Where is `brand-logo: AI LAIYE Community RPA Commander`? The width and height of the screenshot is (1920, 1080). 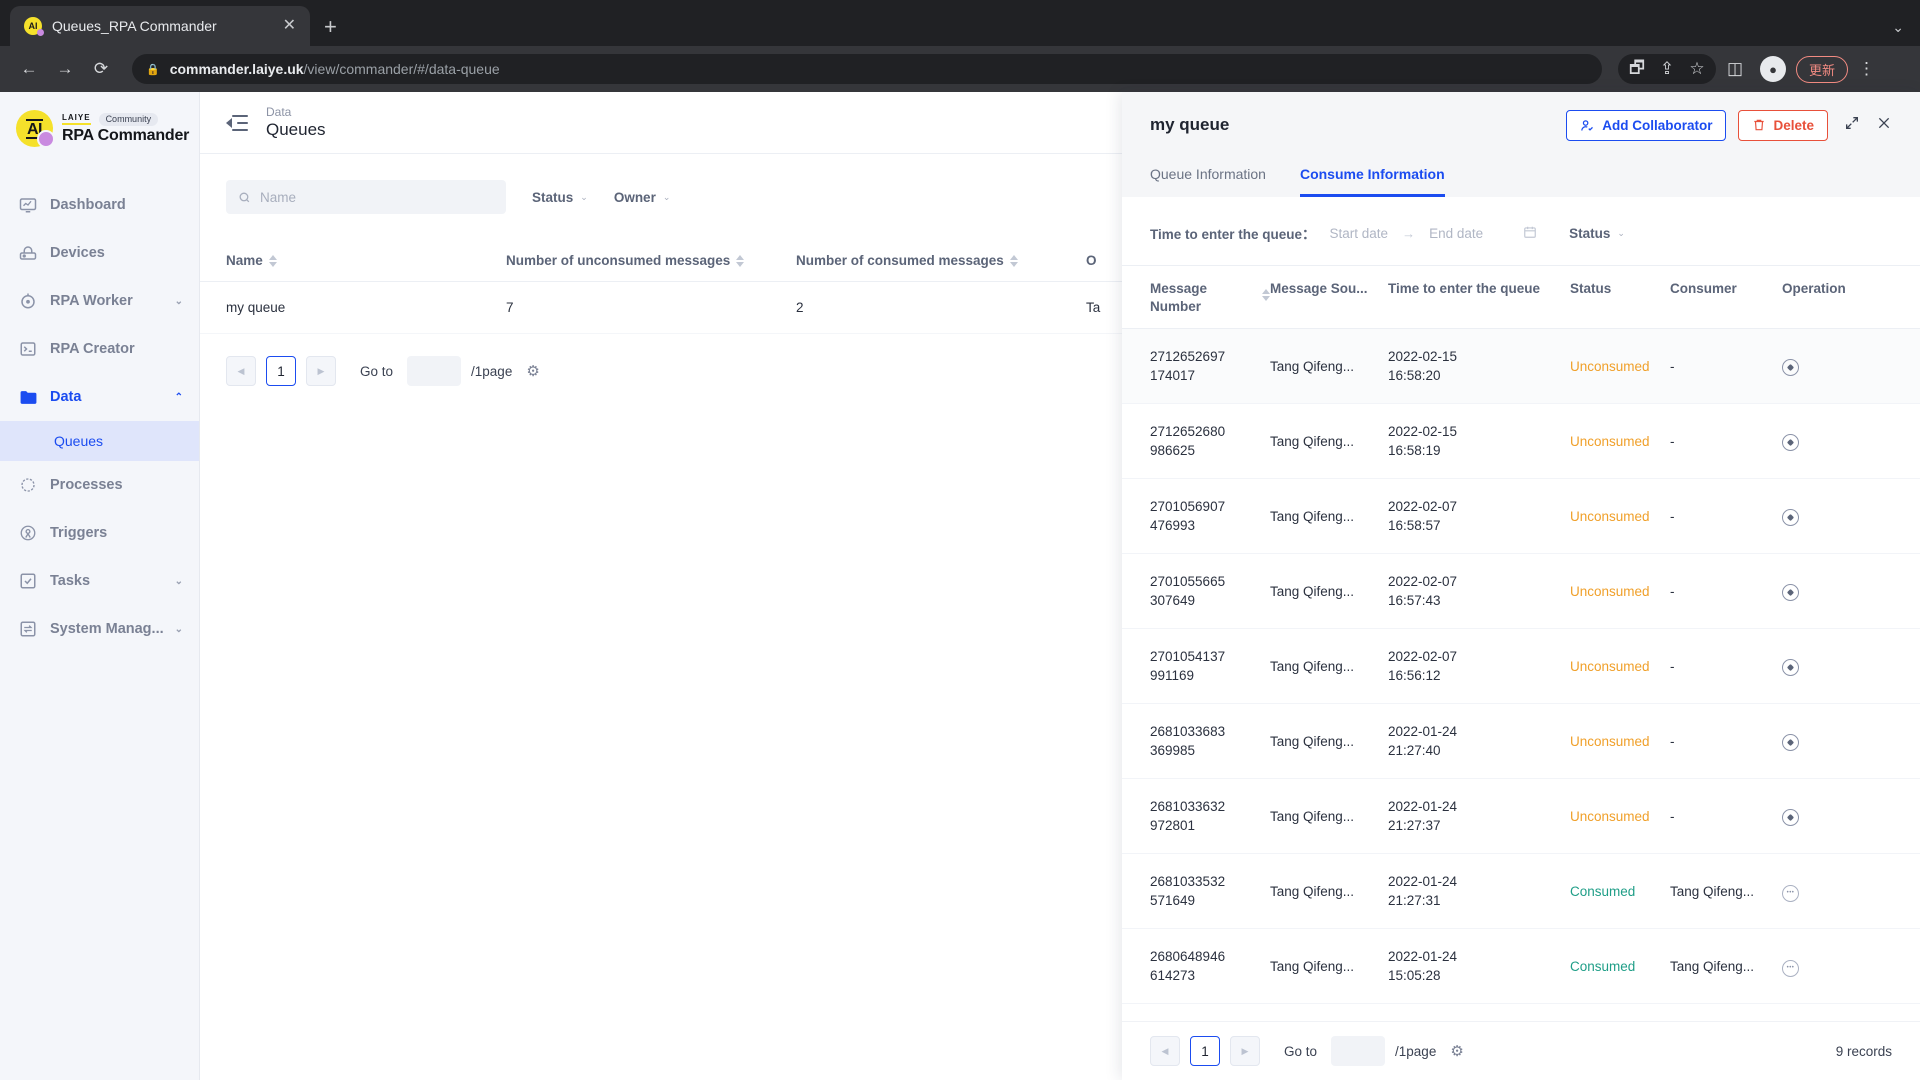
brand-logo: AI LAIYE Community RPA Commander is located at coordinates (99, 120).